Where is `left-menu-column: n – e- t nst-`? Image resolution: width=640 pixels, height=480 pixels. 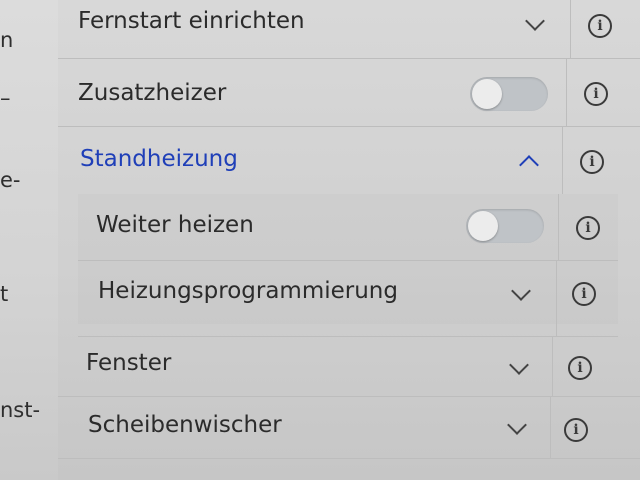
left-menu-column: n – e- t nst- is located at coordinates (29, 240).